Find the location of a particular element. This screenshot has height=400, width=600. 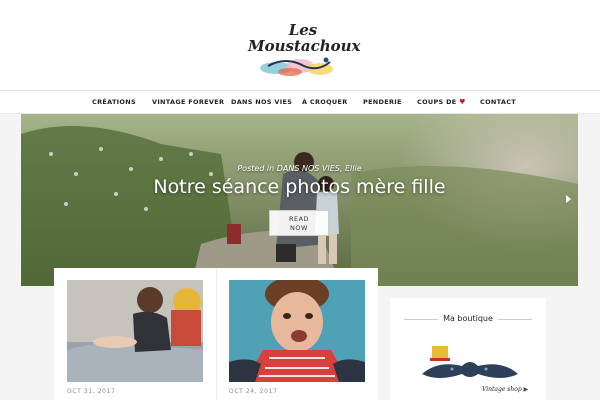

post-card: OCT 24, 2017 is located at coordinates (297, 337).